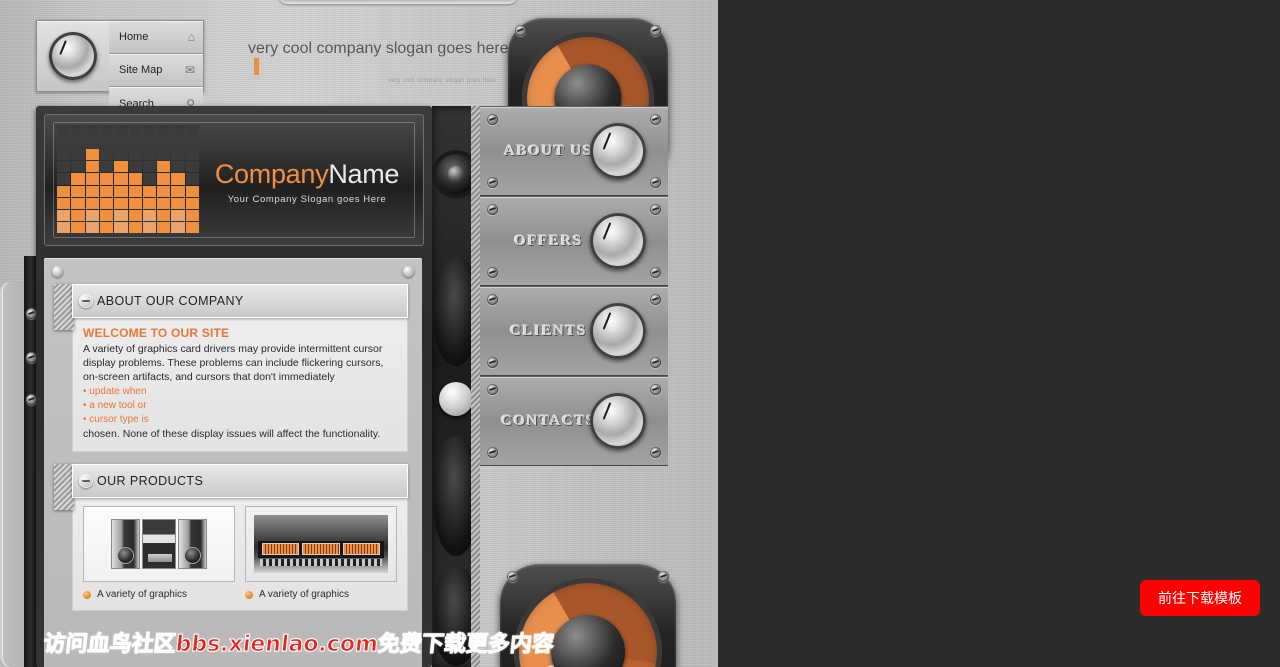 The width and height of the screenshot is (1280, 667). I want to click on top-notch-decoration, so click(398, 2).